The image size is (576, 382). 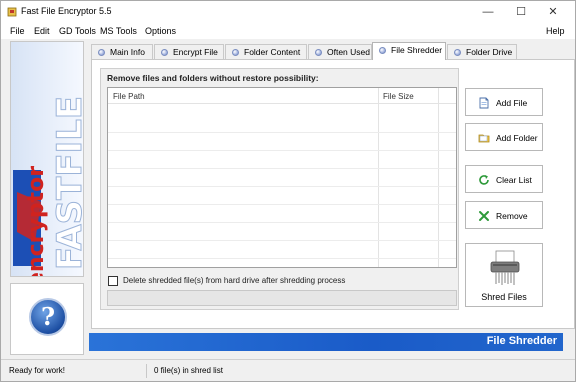 I want to click on clear-list-button: Clear List, so click(x=504, y=179).